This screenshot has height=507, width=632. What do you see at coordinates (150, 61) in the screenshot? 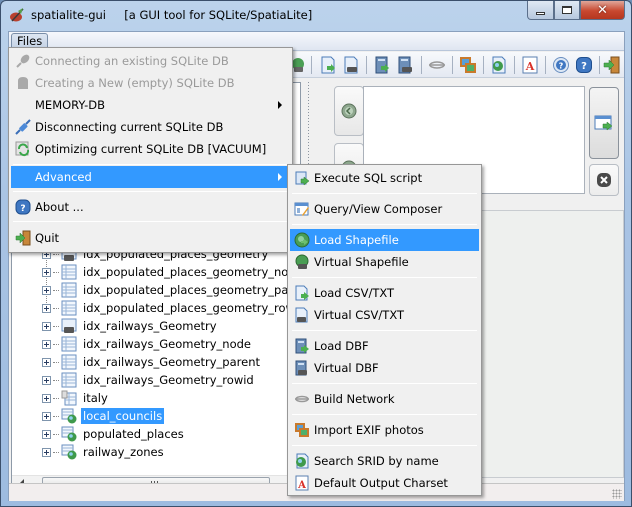
I see `menu-item-connect-db: Connecting an existing SQLite DB` at bounding box center [150, 61].